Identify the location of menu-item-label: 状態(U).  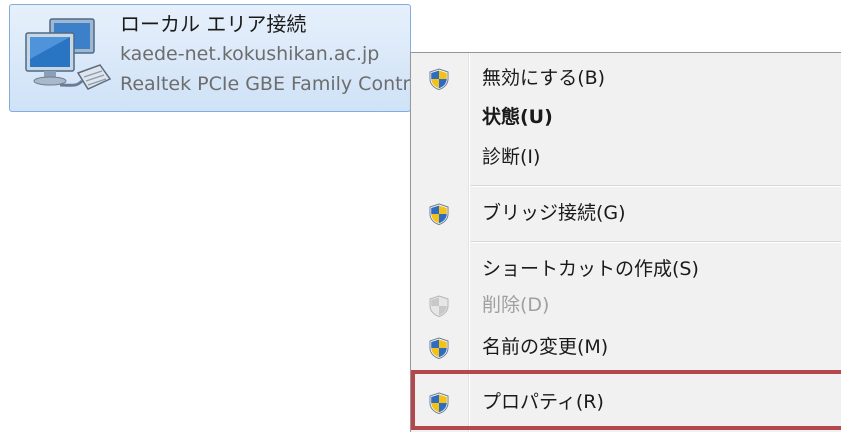
(517, 117).